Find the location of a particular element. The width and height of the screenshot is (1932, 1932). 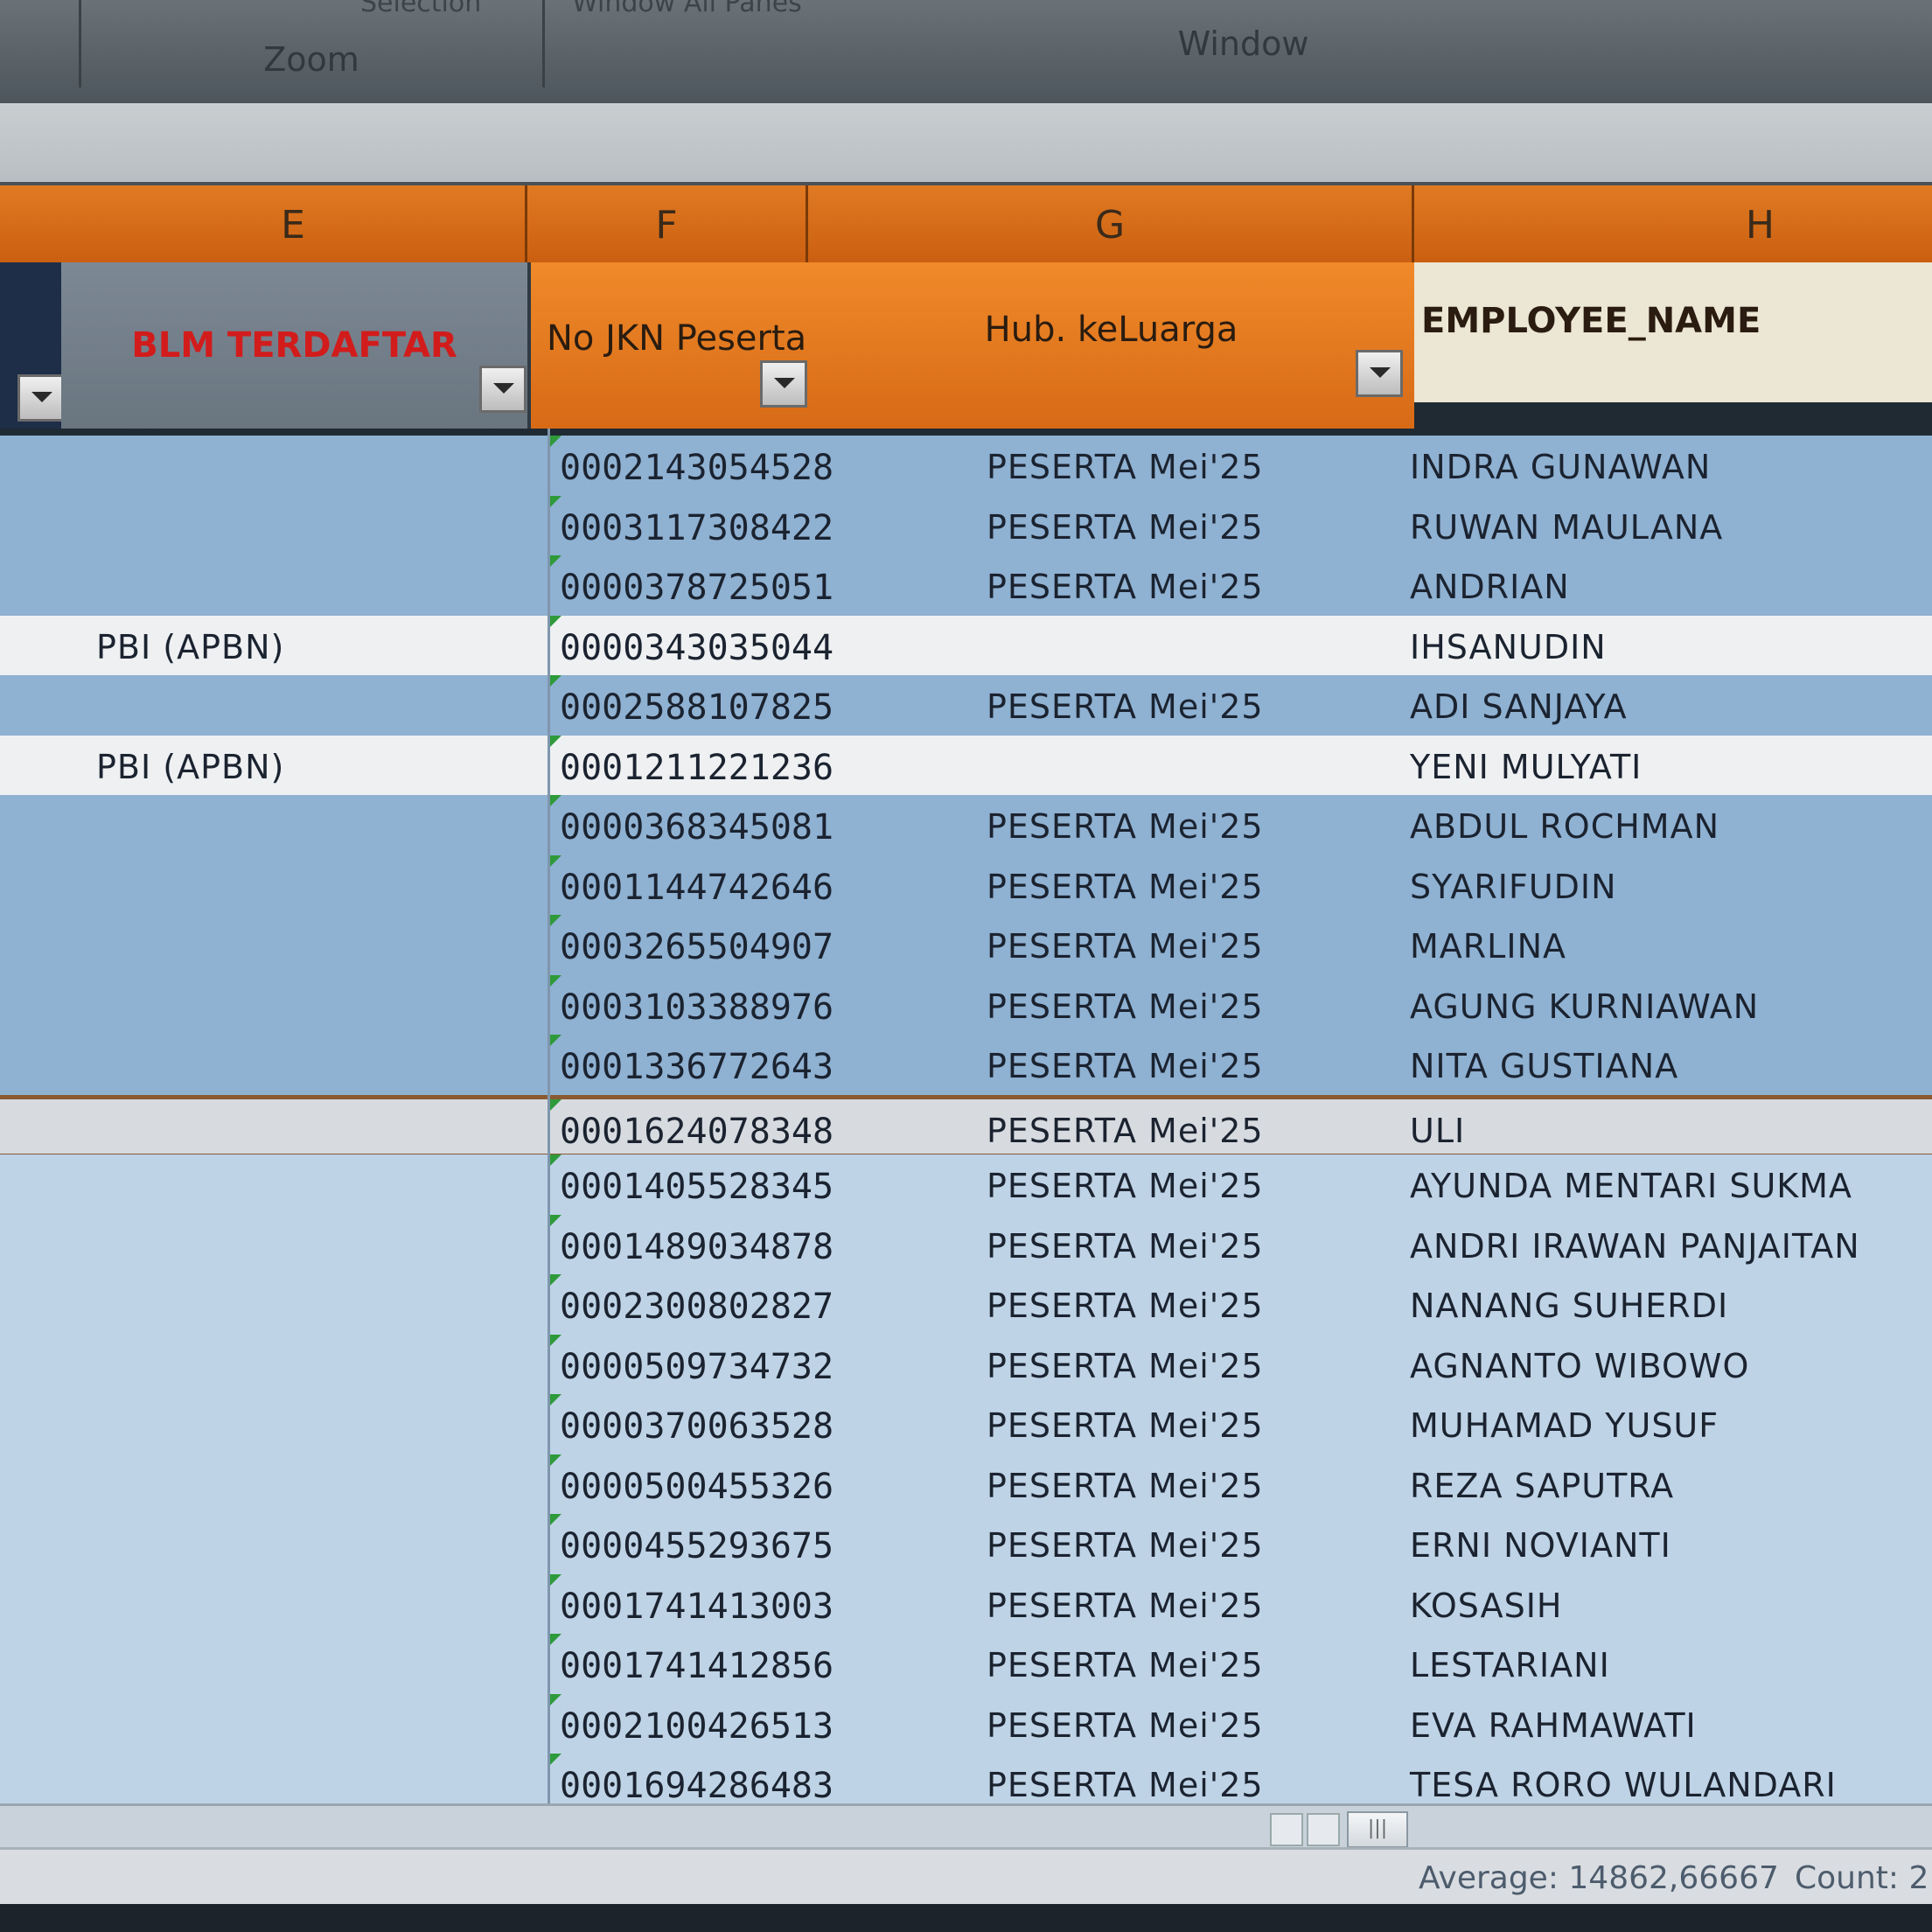

cell-employee-name: EVA RAHMAWATI is located at coordinates (1553, 1725).